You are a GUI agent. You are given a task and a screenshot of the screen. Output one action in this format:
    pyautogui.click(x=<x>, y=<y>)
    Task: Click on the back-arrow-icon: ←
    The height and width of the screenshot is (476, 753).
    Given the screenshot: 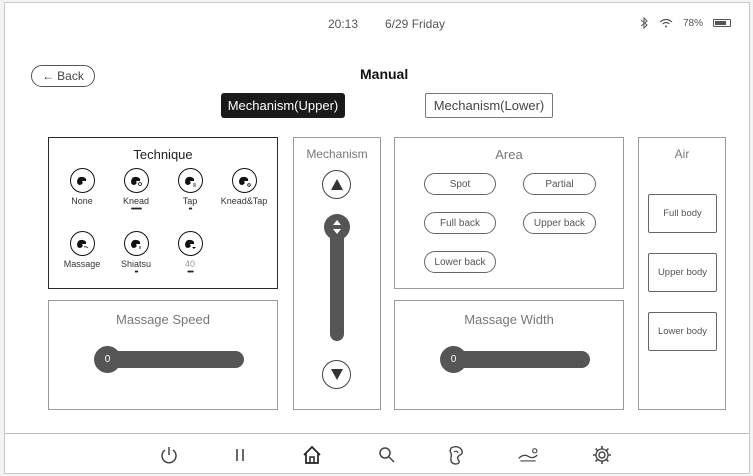 What is the action you would take?
    pyautogui.click(x=48, y=76)
    